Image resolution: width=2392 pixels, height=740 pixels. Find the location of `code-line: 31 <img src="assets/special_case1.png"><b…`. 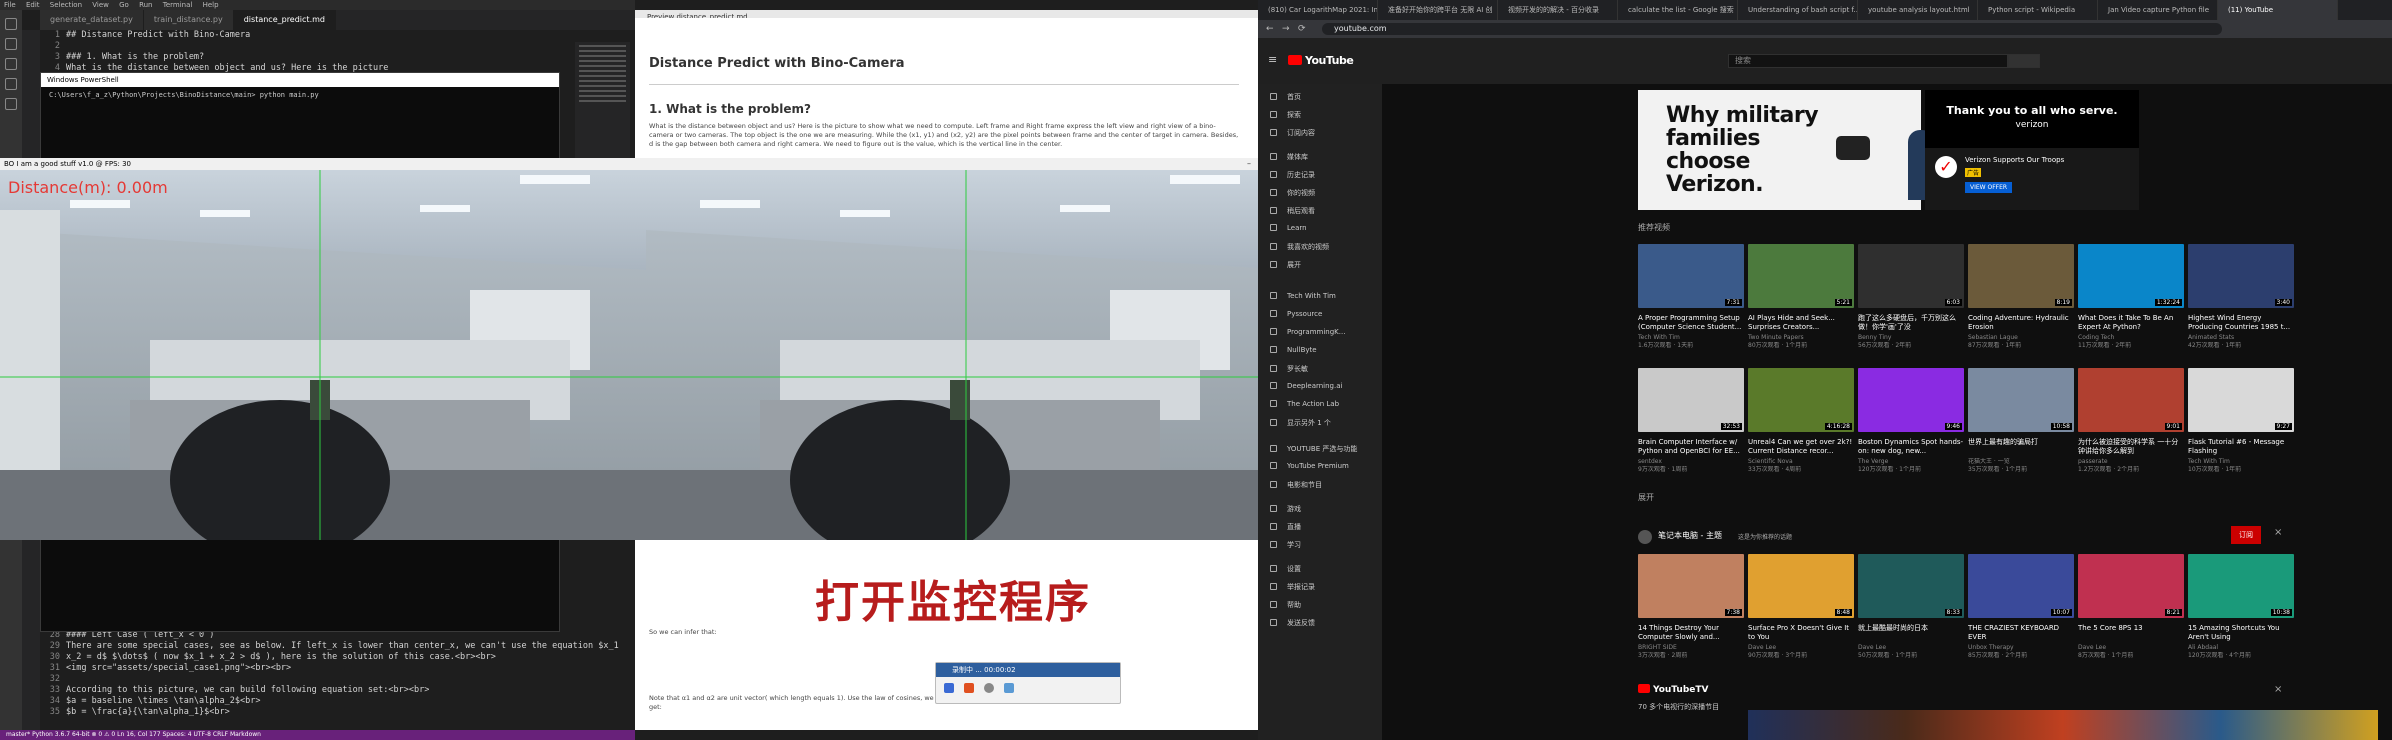

code-line: 31 <img src="assets/special_case1.png"><b… is located at coordinates (330, 668).